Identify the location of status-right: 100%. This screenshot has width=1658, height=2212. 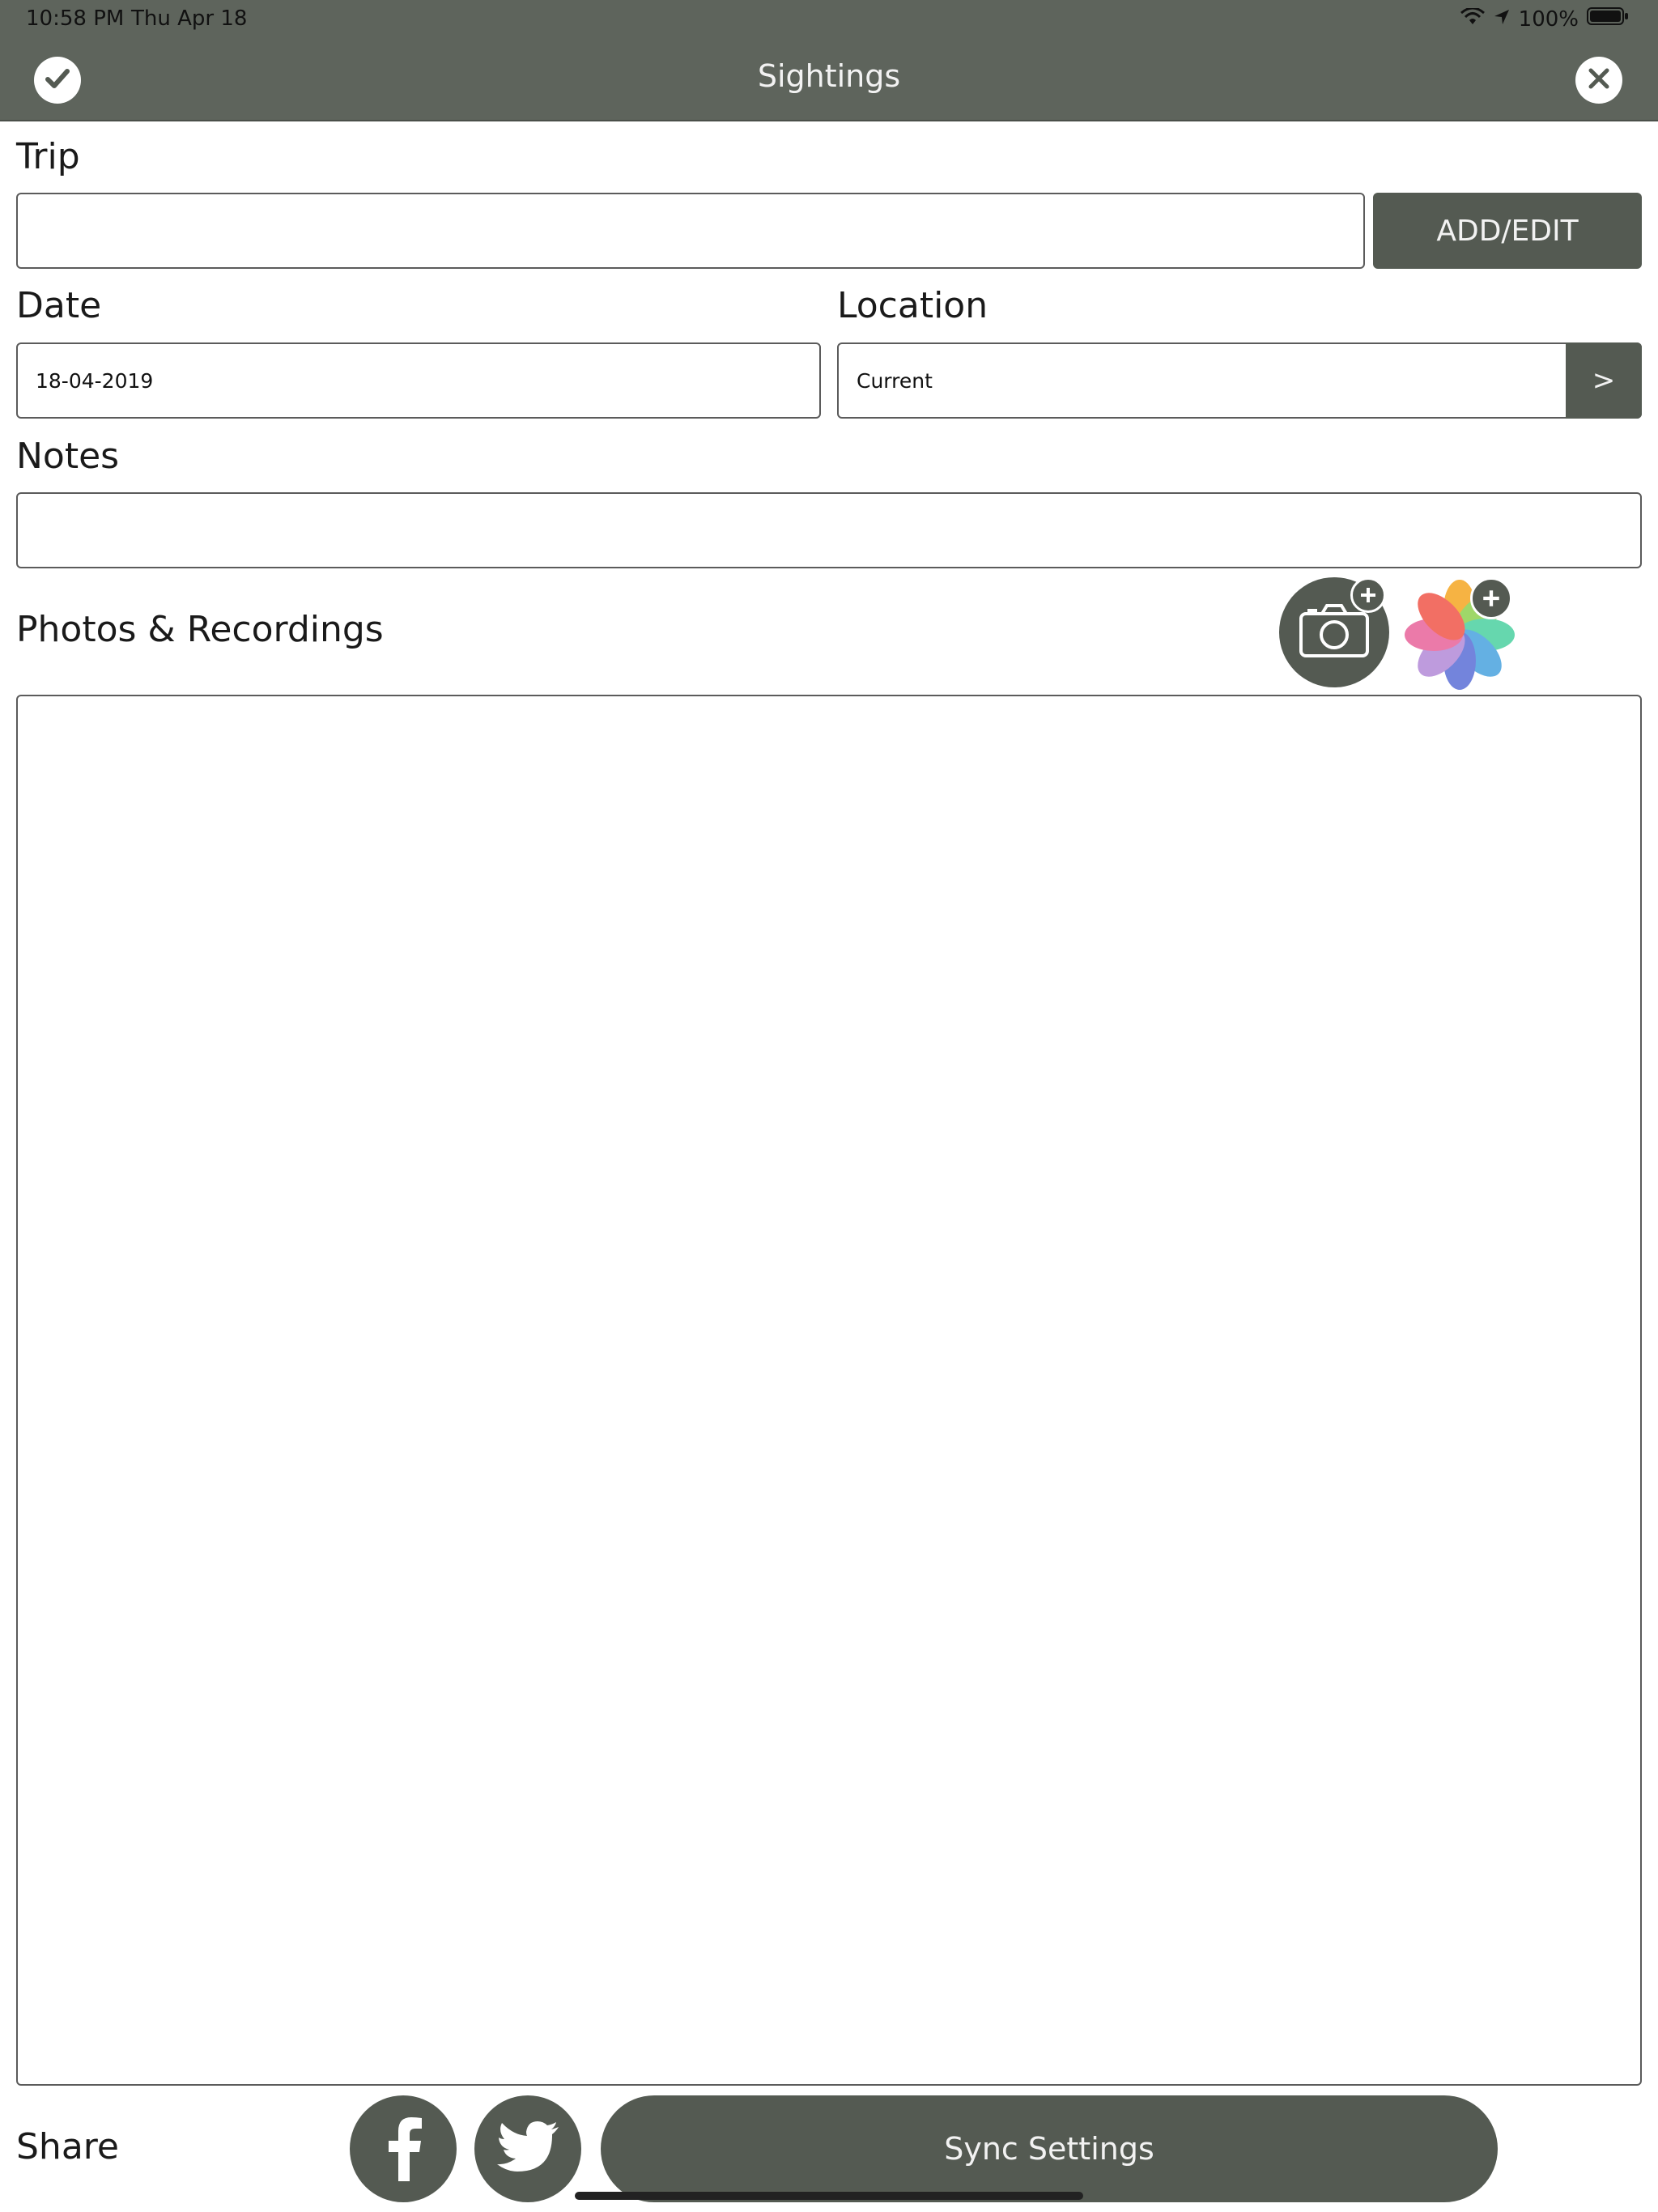
(1544, 19).